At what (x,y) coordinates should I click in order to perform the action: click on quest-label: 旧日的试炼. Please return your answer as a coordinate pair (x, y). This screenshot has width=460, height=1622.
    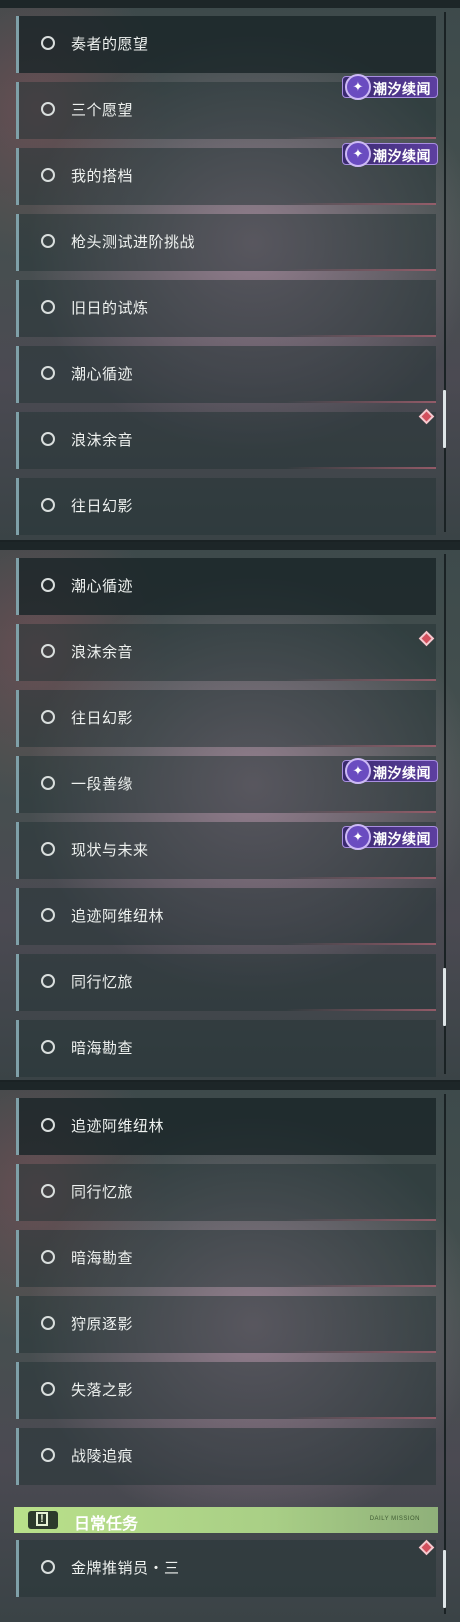
    Looking at the image, I should click on (110, 308).